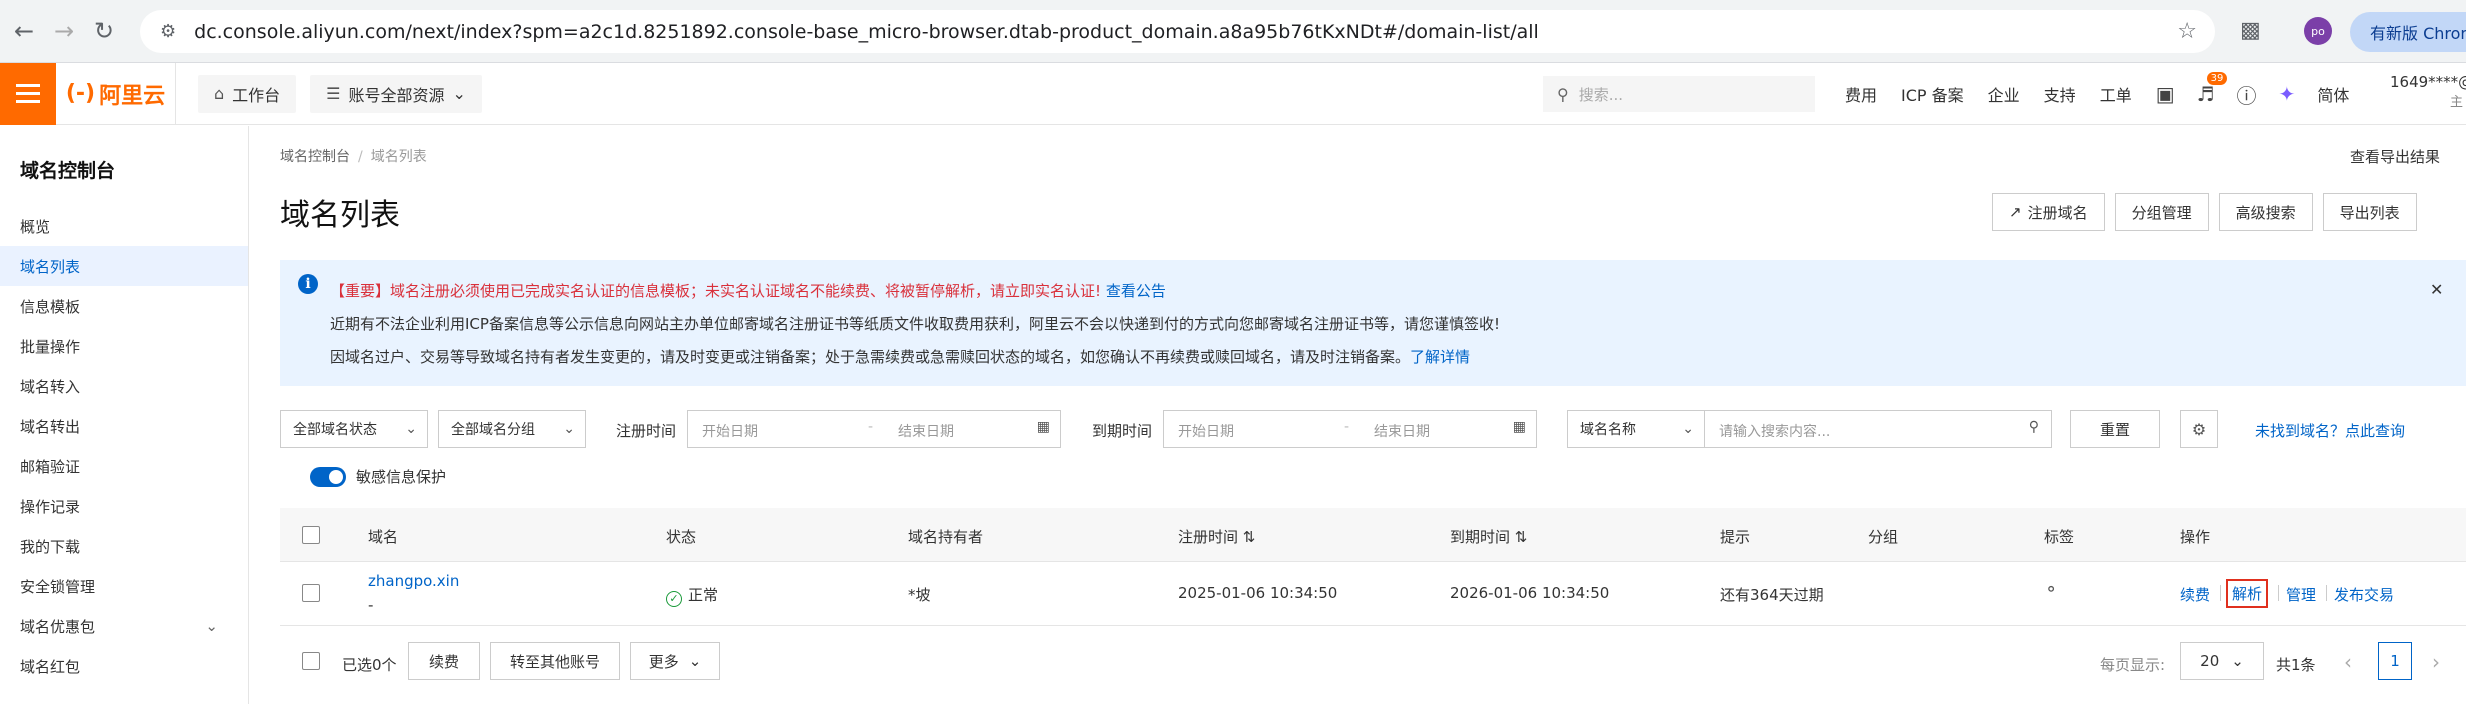 The image size is (2466, 704). Describe the element at coordinates (124, 546) in the screenshot. I see `sidebar-item-downloads: 我的下载` at that location.